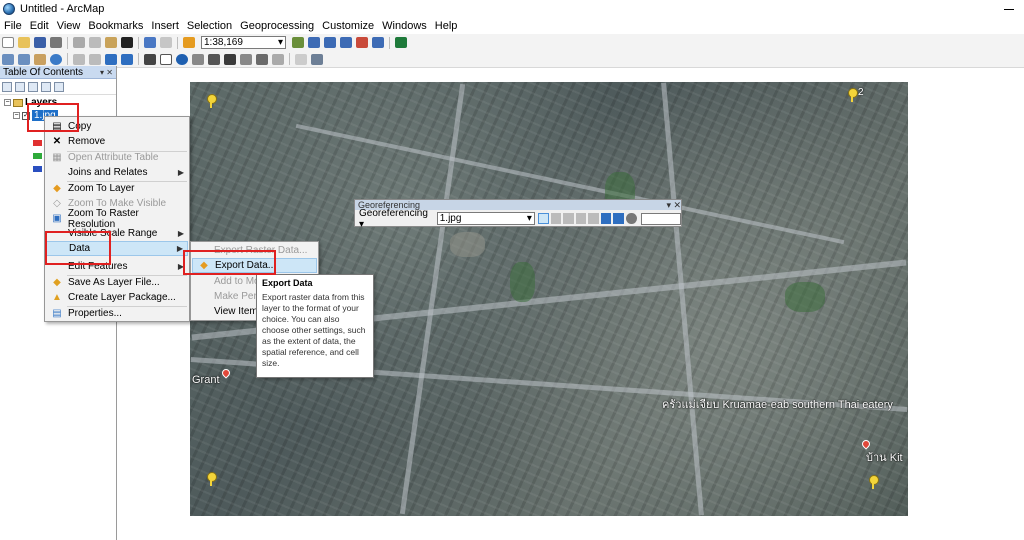 The width and height of the screenshot is (1024, 540). What do you see at coordinates (7, 86) in the screenshot?
I see `list-by-drawing-order-icon` at bounding box center [7, 86].